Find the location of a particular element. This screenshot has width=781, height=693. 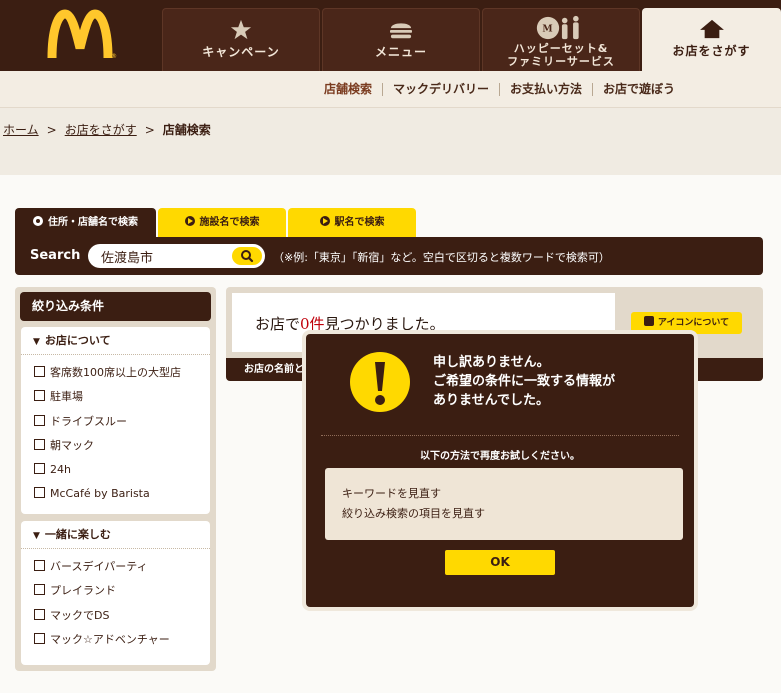

filter-option-label: 24h is located at coordinates (60, 470).